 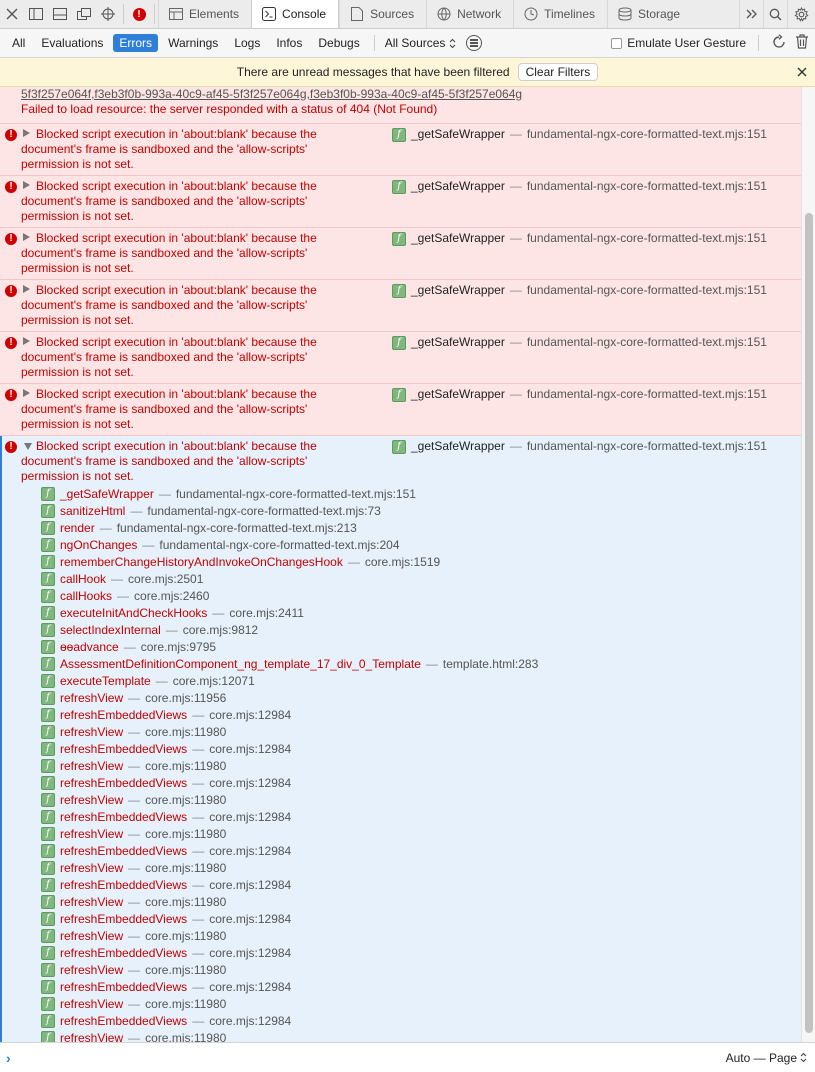 I want to click on error-count-icon: !, so click(x=139, y=14).